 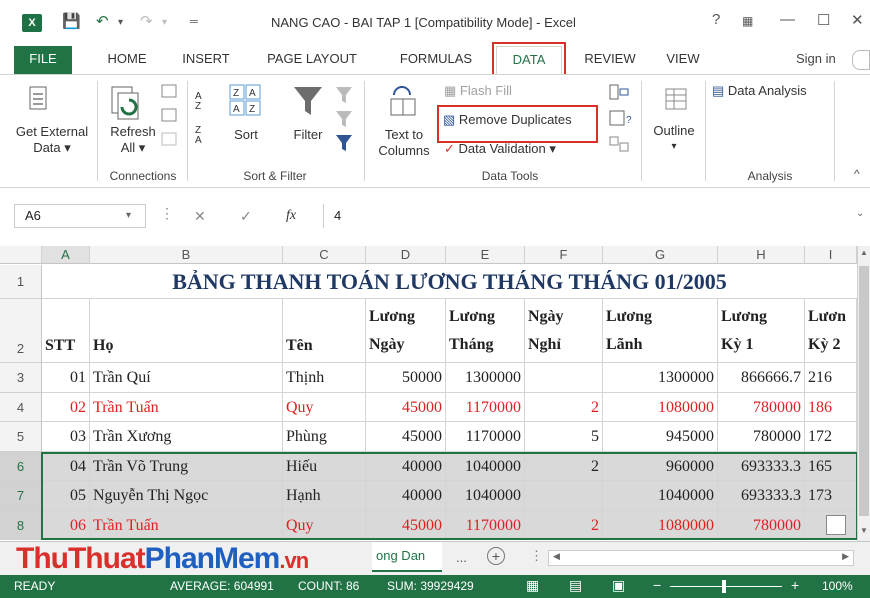 What do you see at coordinates (21, 282) in the screenshot?
I see `row-header: 1` at bounding box center [21, 282].